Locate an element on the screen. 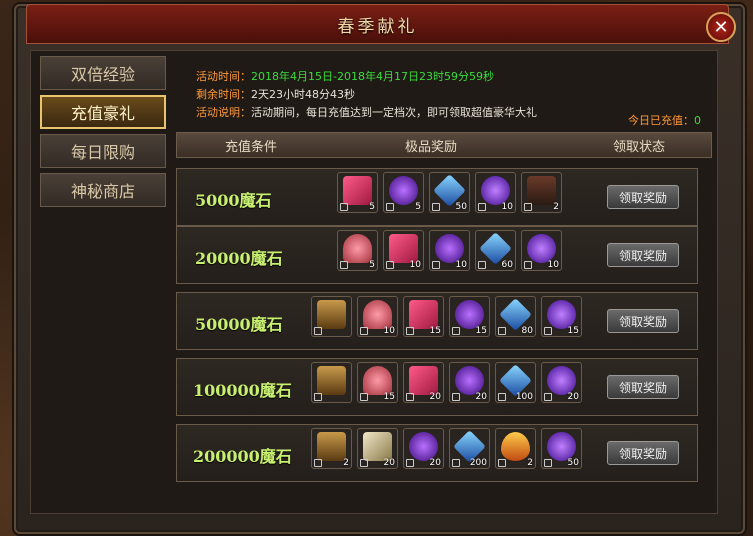  header-requirement: 充值条件 is located at coordinates (251, 147).